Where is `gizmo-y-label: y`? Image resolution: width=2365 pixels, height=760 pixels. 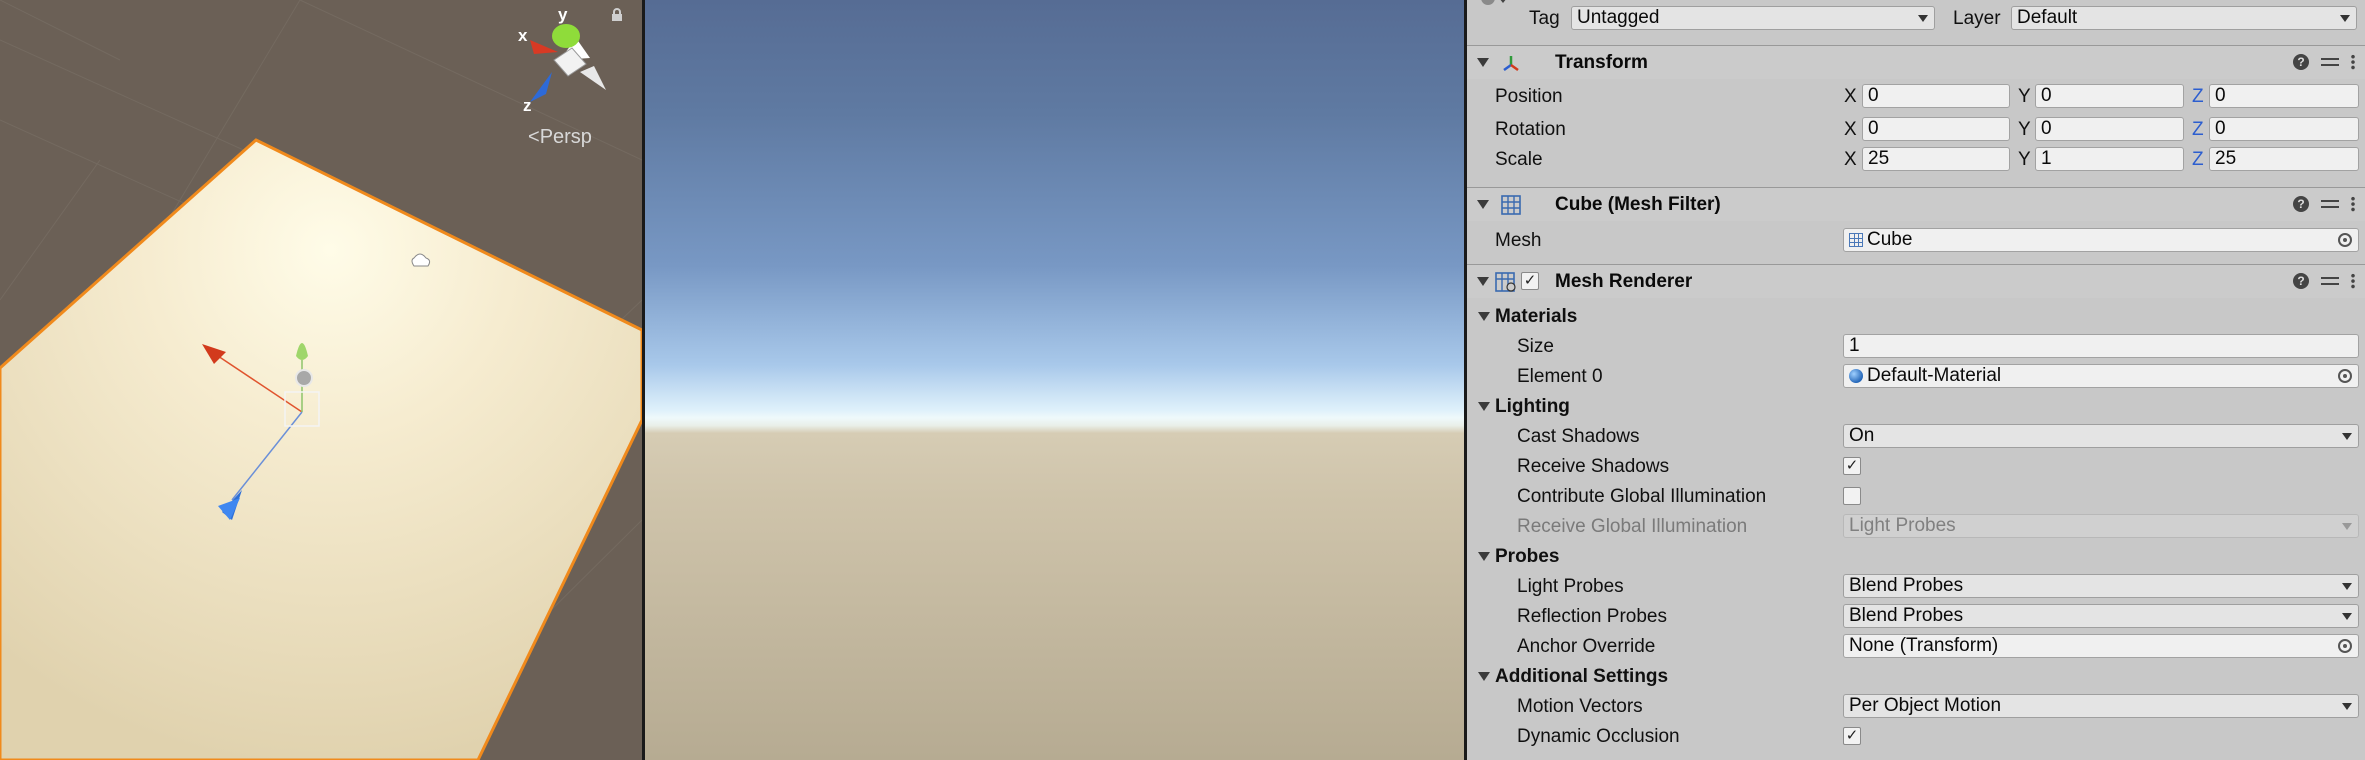 gizmo-y-label: y is located at coordinates (562, 15).